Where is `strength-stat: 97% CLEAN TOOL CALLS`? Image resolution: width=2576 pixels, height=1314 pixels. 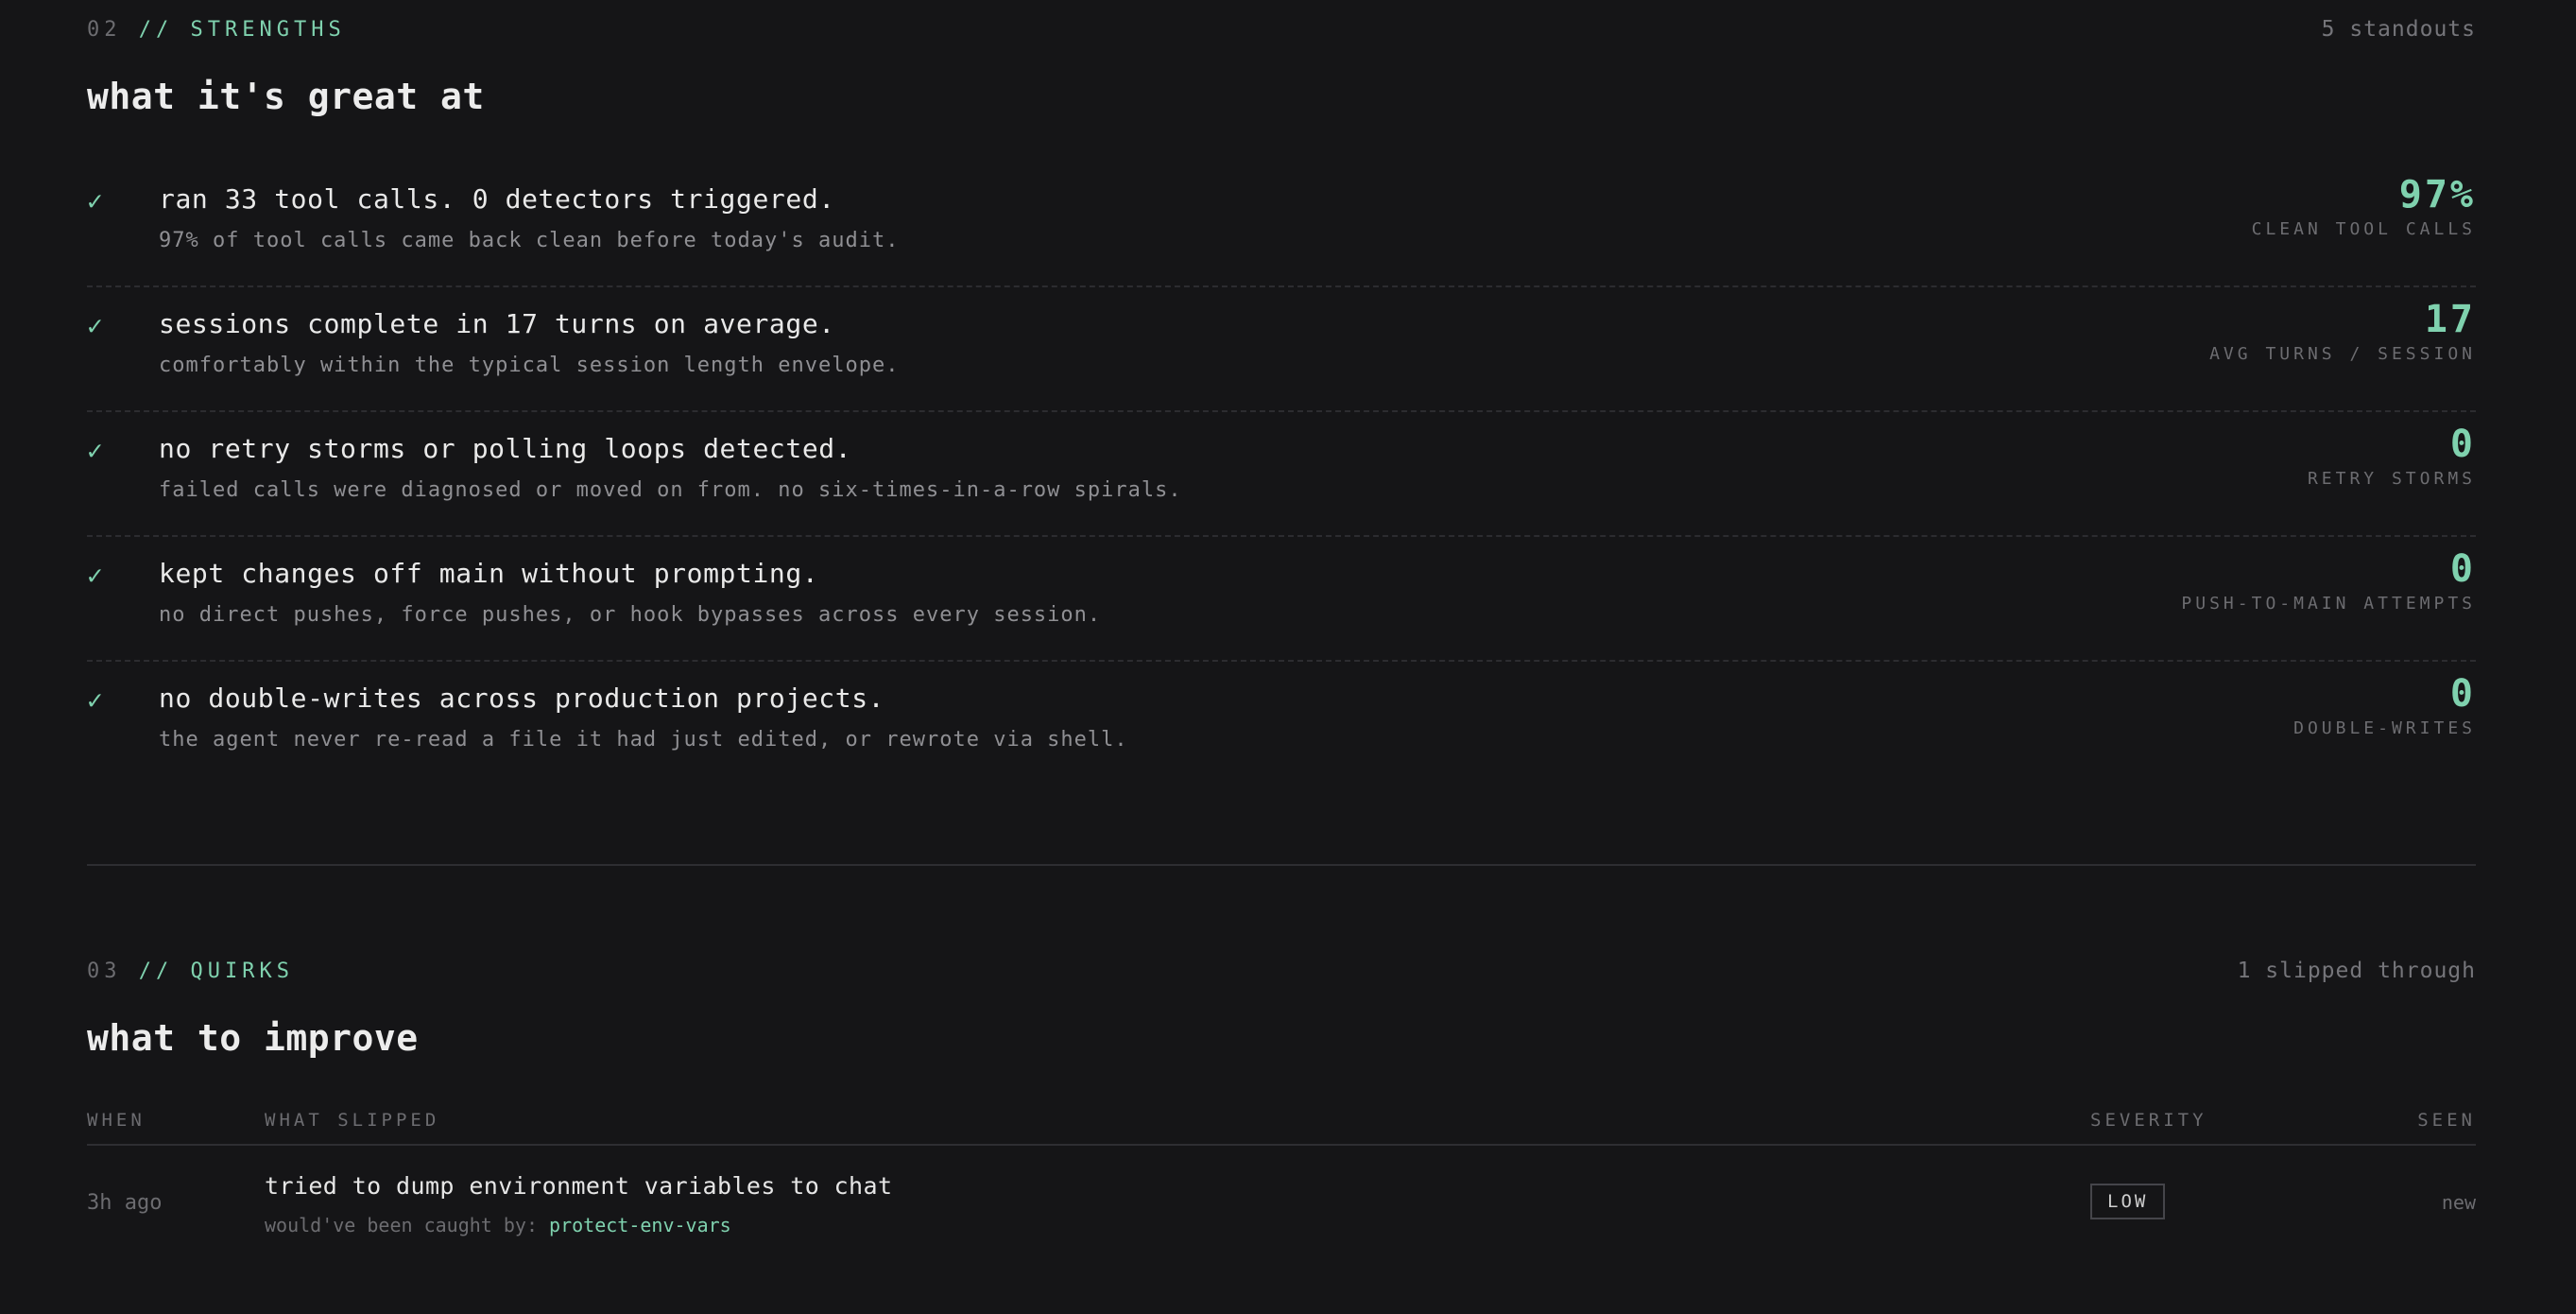 strength-stat: 97% CLEAN TOOL CALLS is located at coordinates (2364, 206).